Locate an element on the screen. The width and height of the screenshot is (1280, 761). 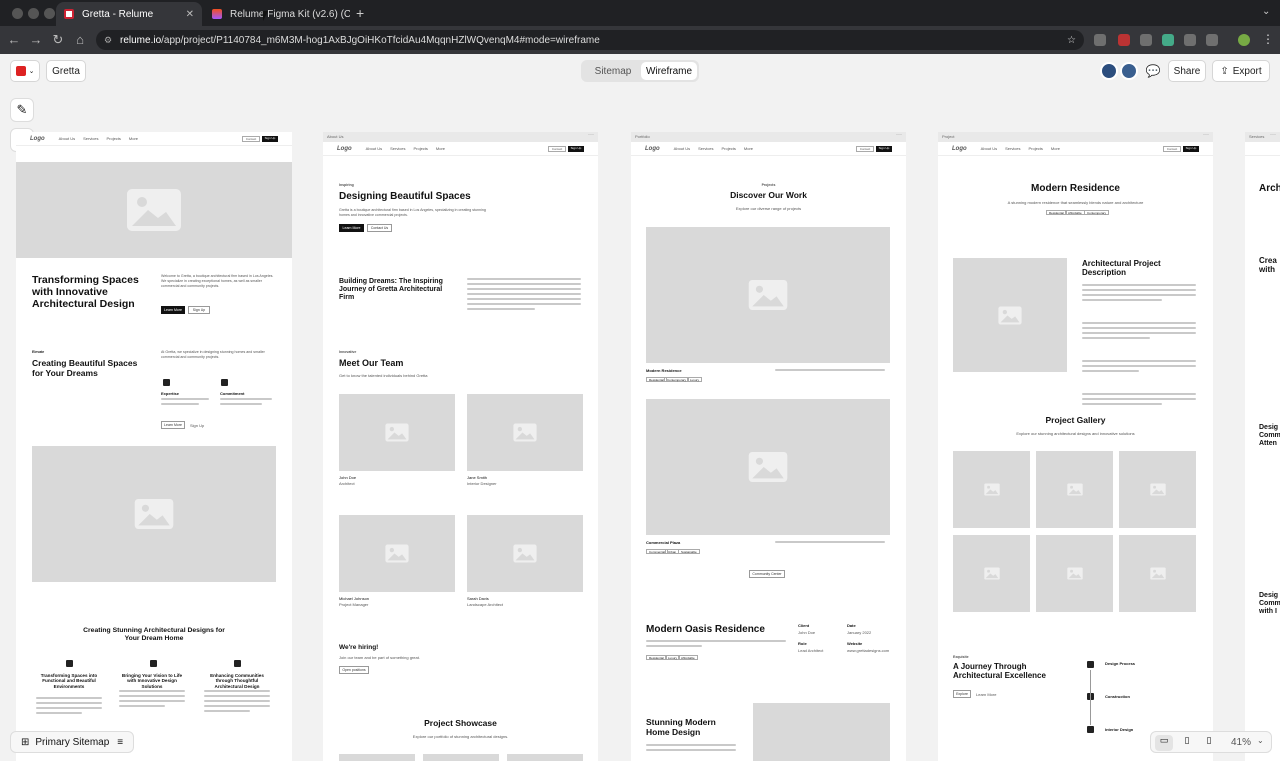
project-tag: Sustainable is located at coordinates (689, 551).